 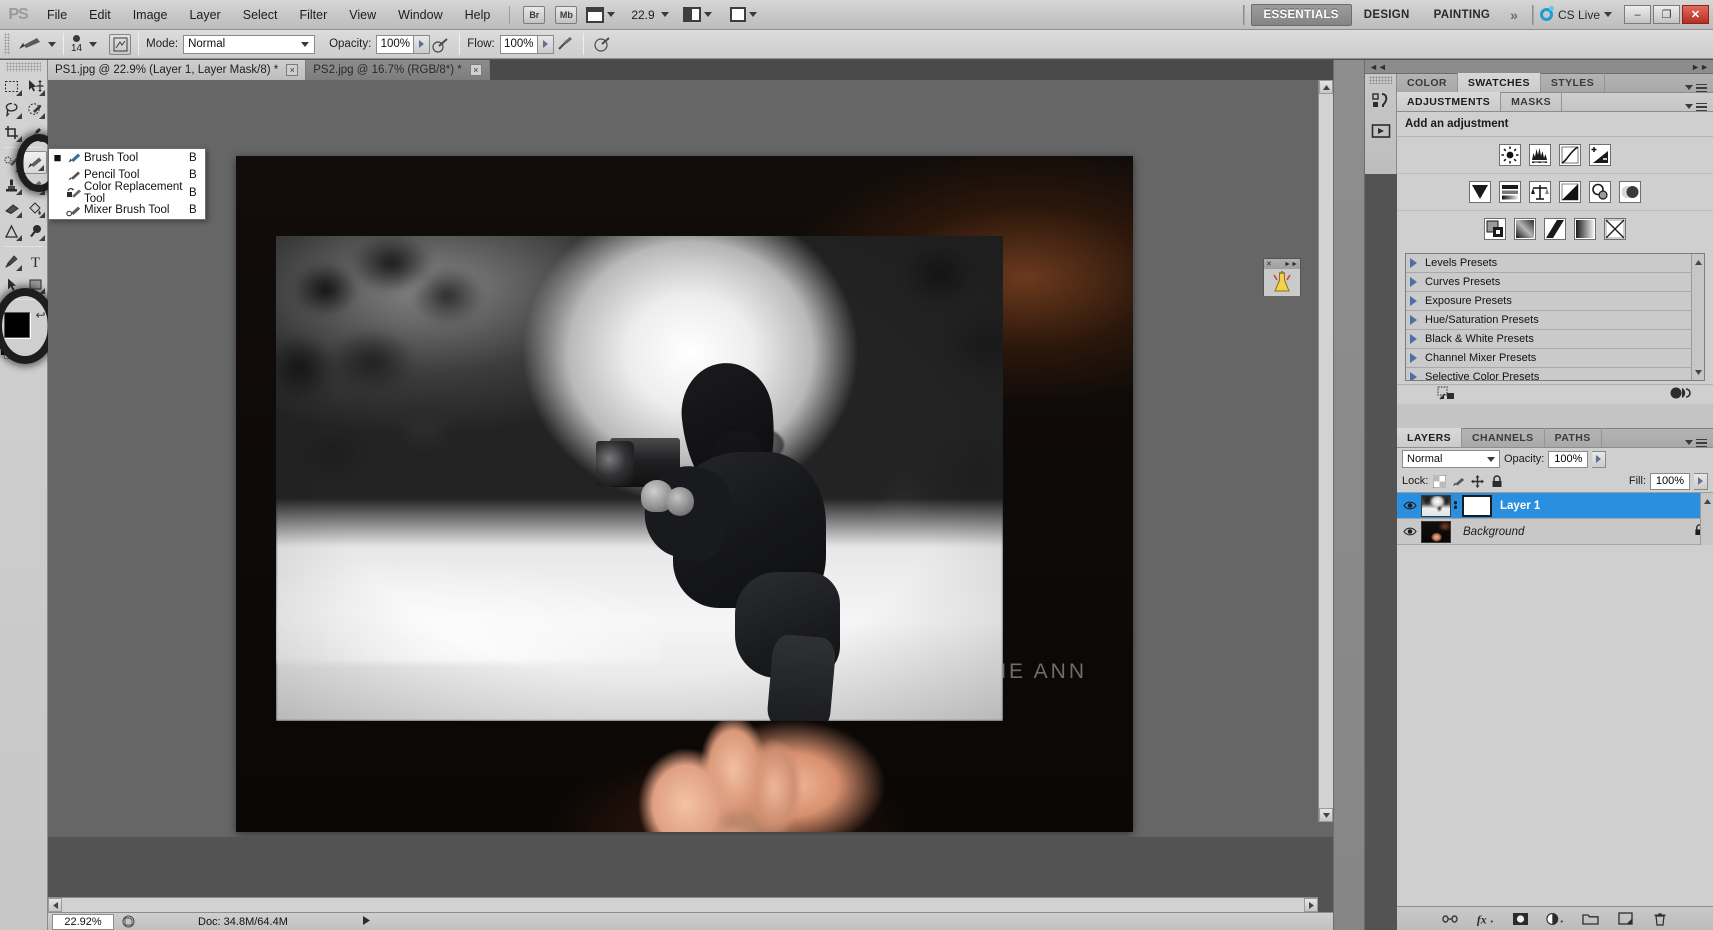 I want to click on lasso-tool, so click(x=12, y=109).